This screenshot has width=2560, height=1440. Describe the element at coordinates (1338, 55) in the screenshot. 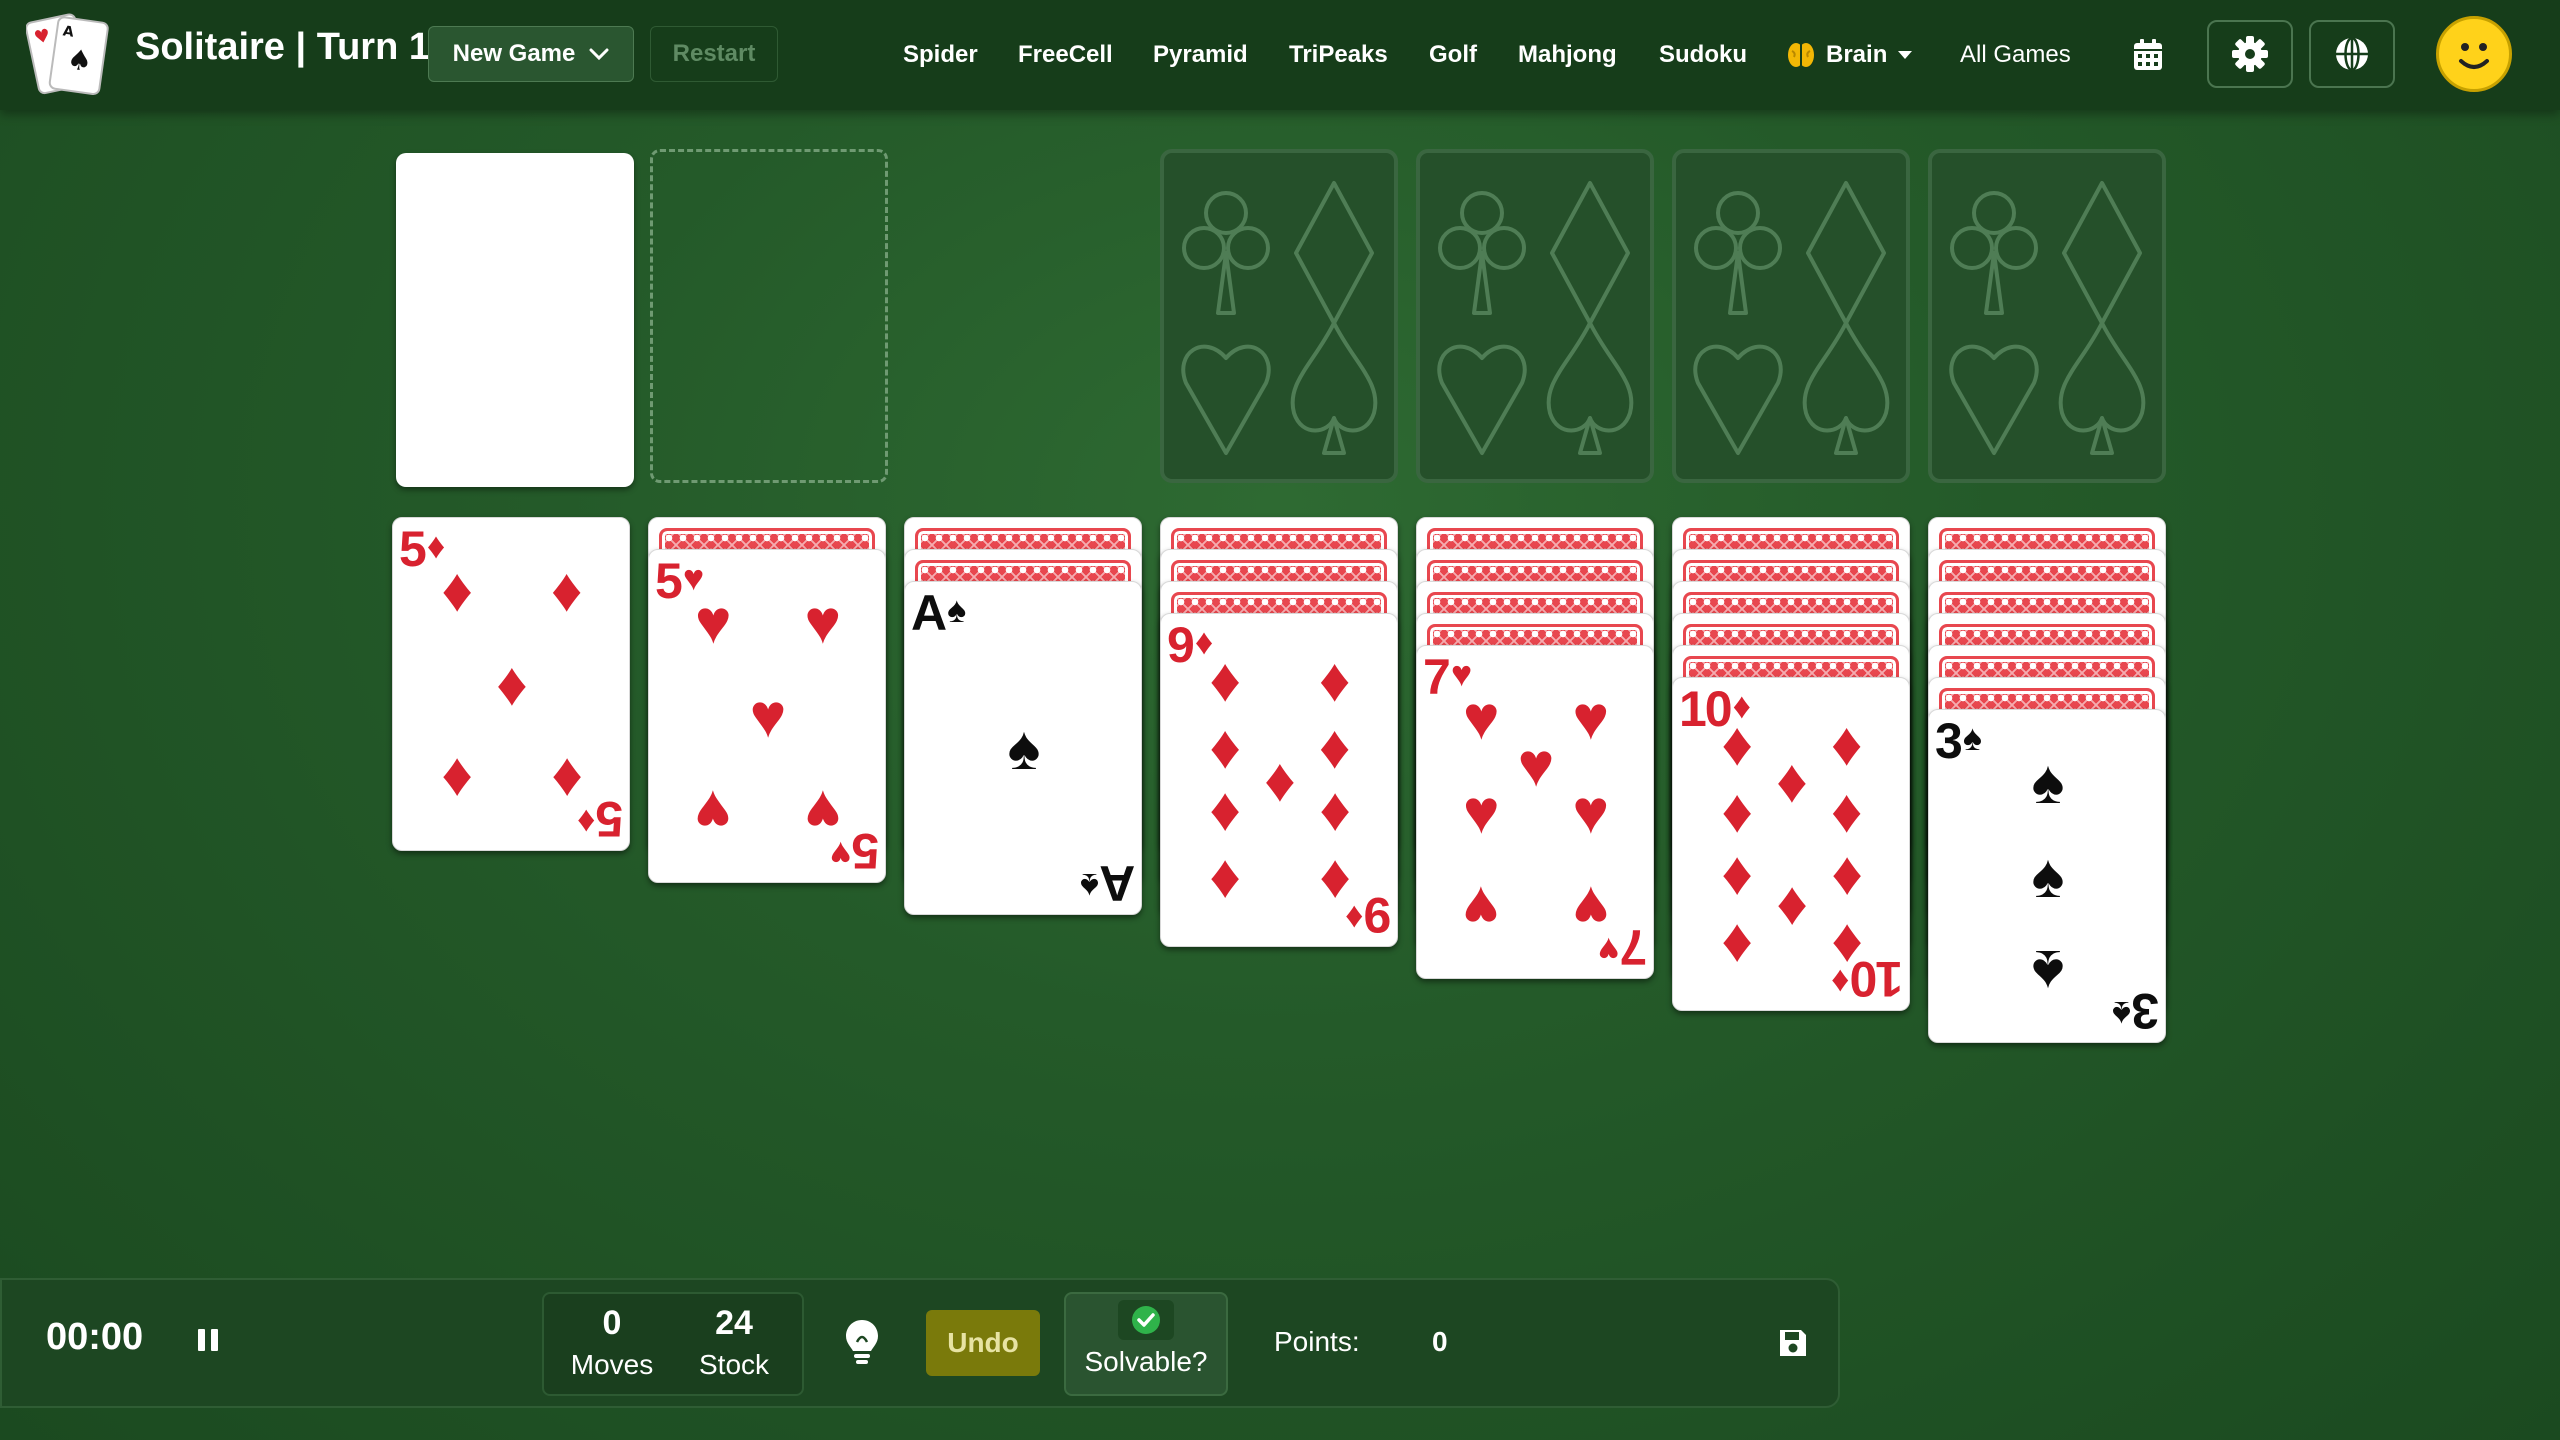

I see `nav-tripeaks: TriPeaks` at that location.